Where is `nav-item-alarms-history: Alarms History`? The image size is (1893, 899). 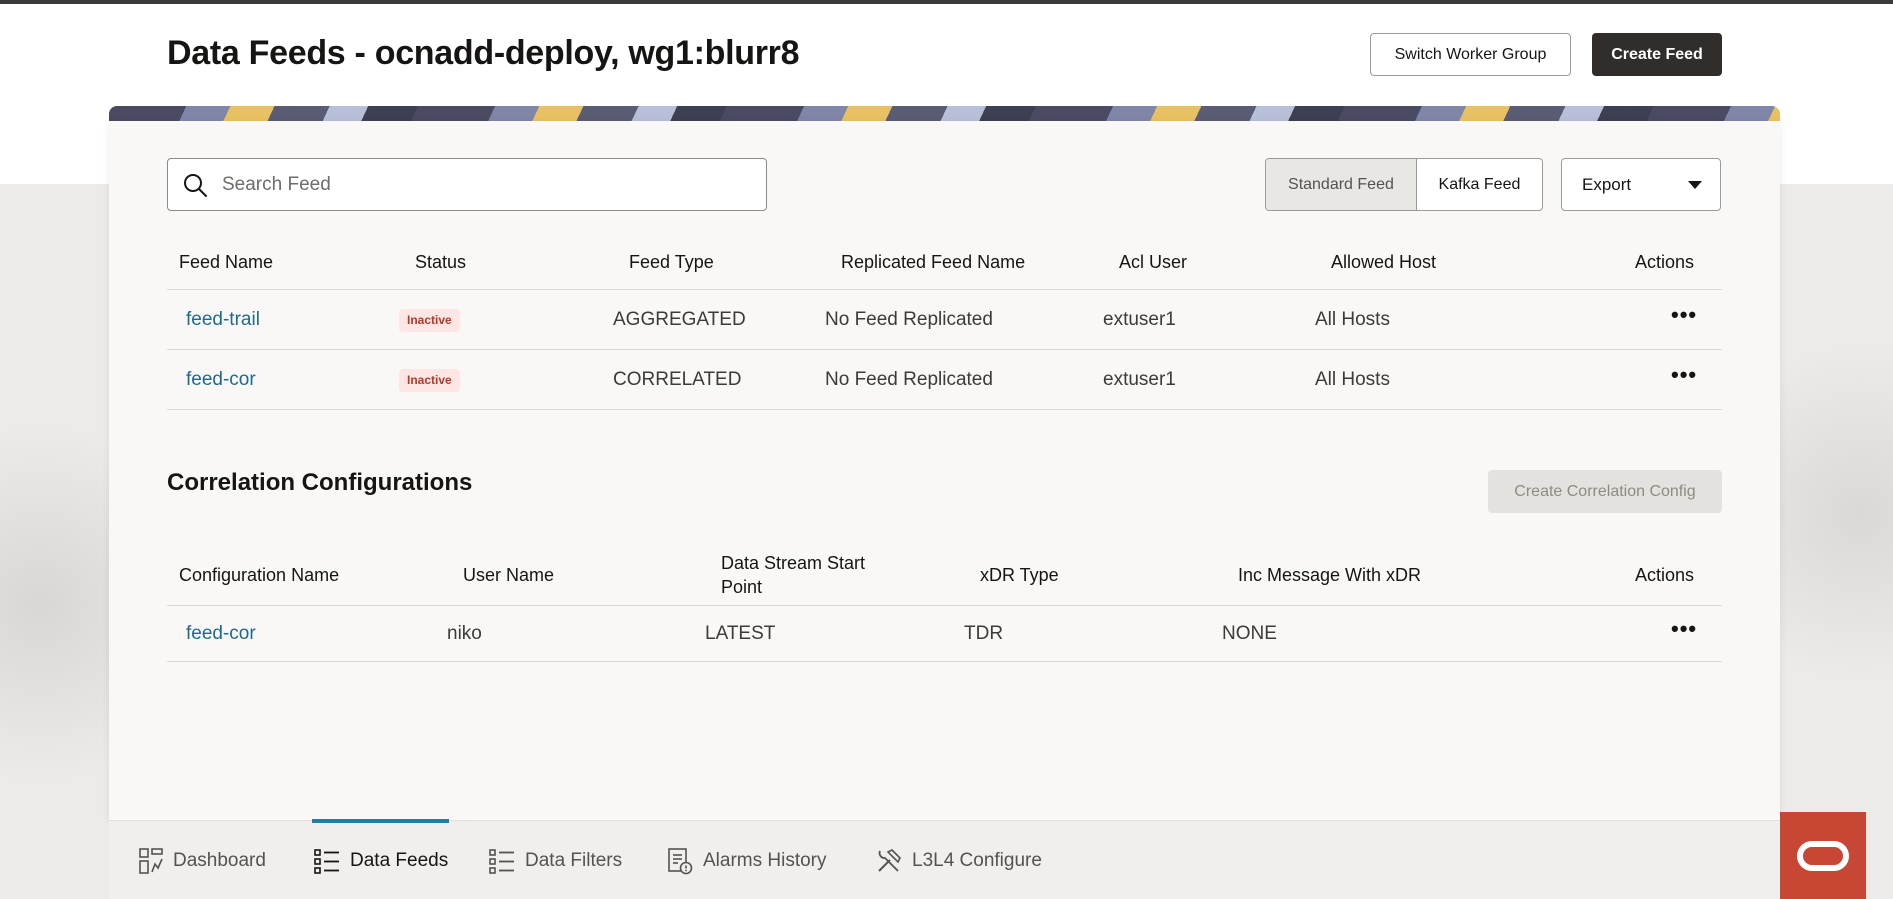
nav-item-alarms-history: Alarms History is located at coordinates (747, 860).